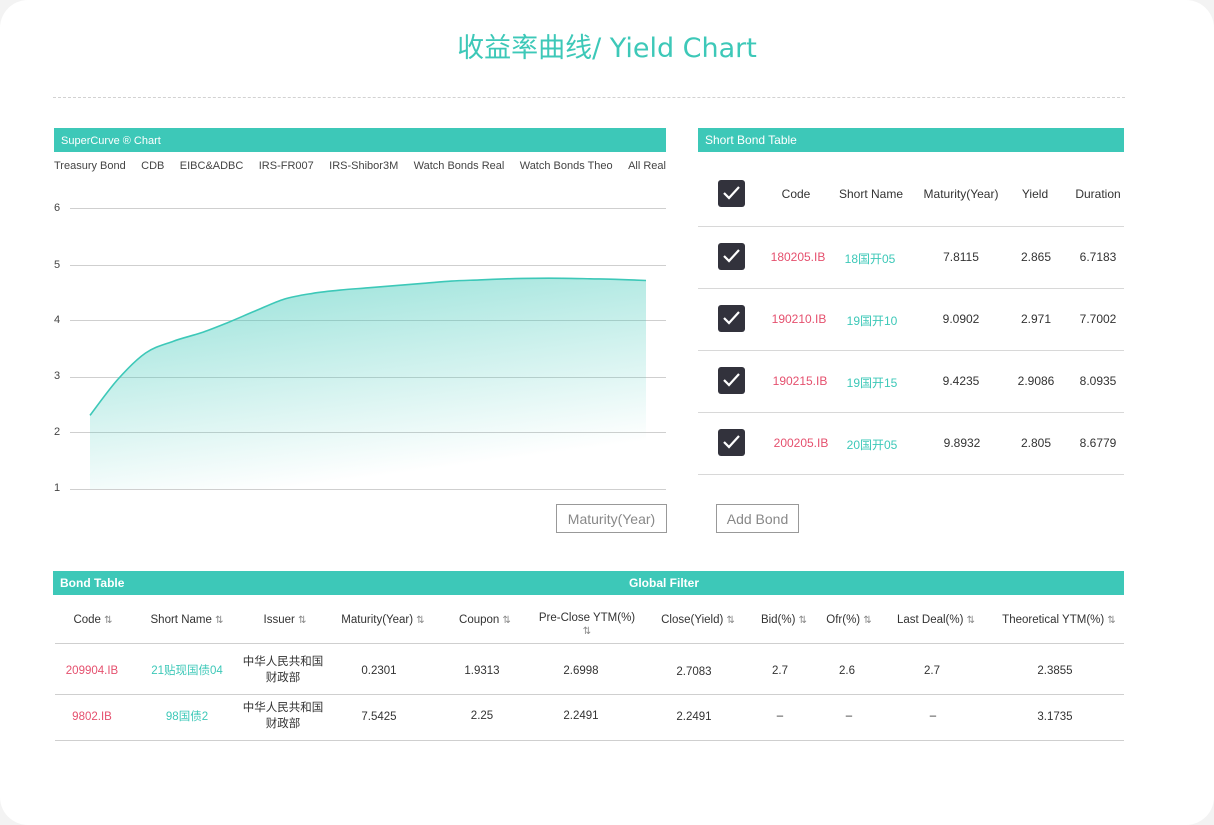 The height and width of the screenshot is (825, 1214). What do you see at coordinates (1098, 194) in the screenshot?
I see `col-duration: Duration` at bounding box center [1098, 194].